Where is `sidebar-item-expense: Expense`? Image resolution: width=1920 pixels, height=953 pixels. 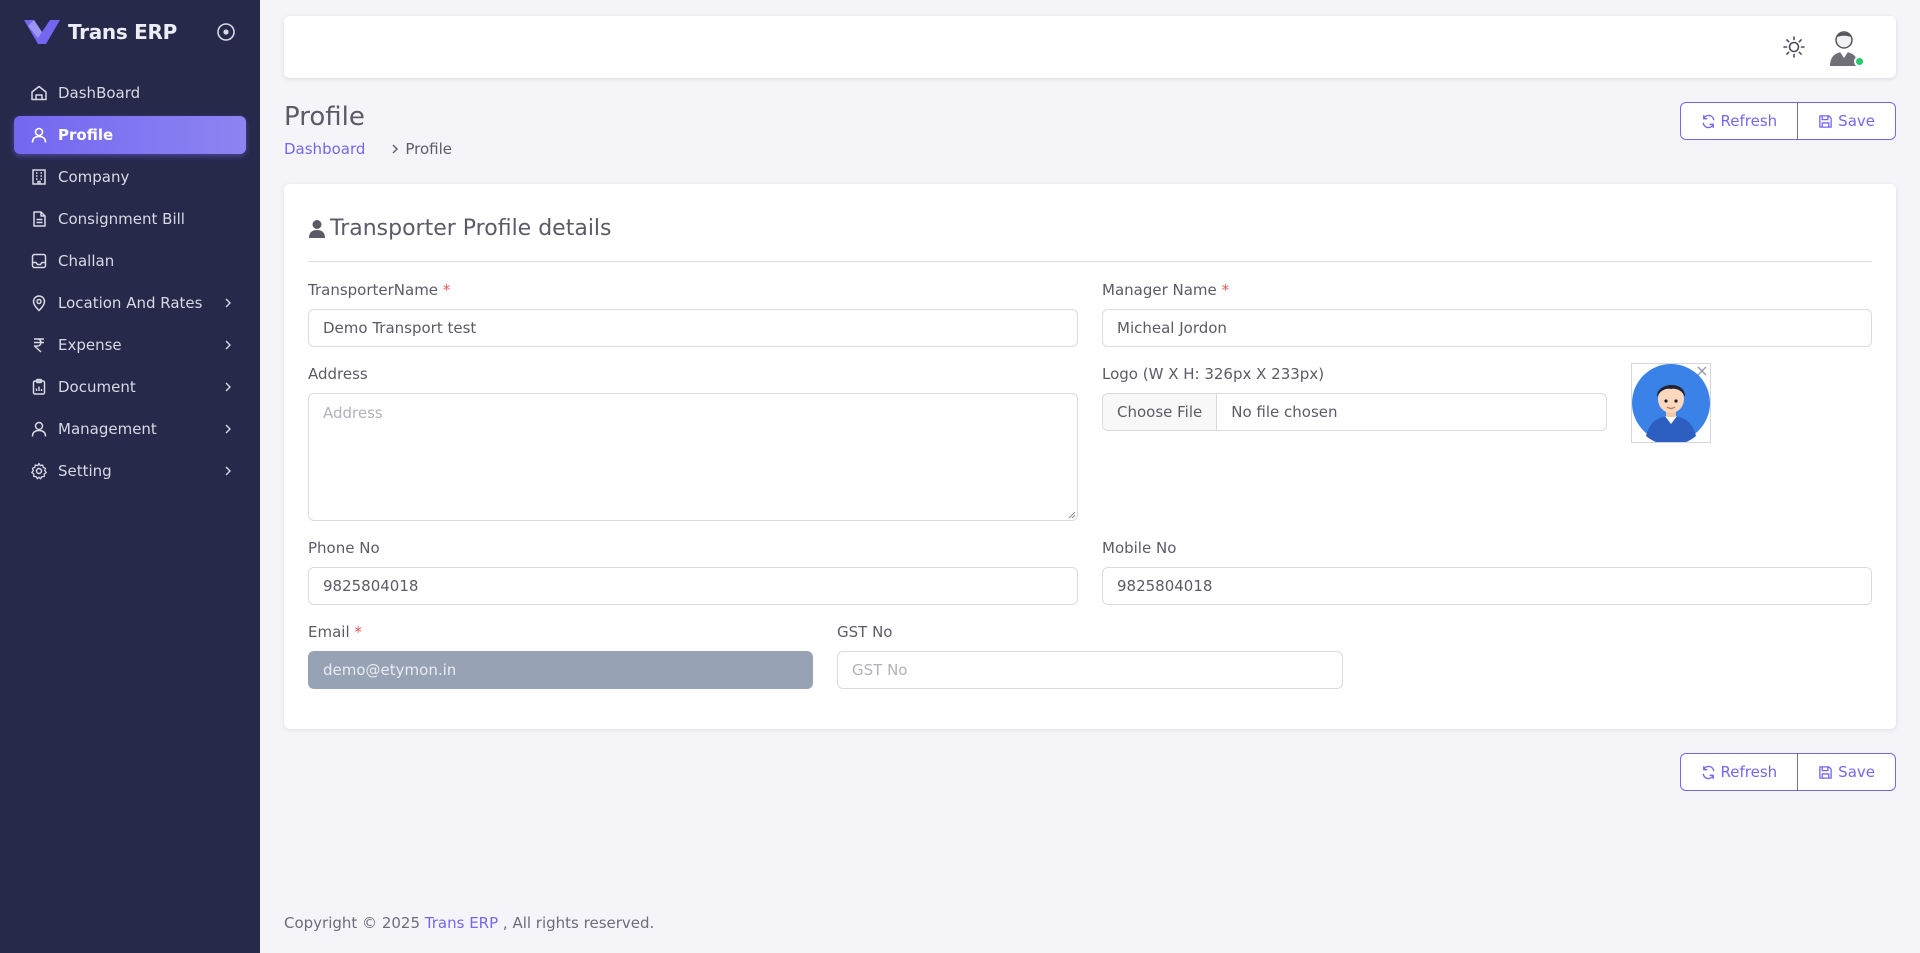
sidebar-item-expense: Expense is located at coordinates (130, 345).